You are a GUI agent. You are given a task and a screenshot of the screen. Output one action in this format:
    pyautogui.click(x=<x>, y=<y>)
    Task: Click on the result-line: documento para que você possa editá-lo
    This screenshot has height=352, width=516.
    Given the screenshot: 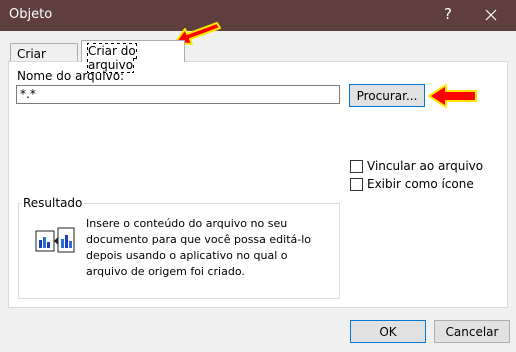 What is the action you would take?
    pyautogui.click(x=199, y=239)
    